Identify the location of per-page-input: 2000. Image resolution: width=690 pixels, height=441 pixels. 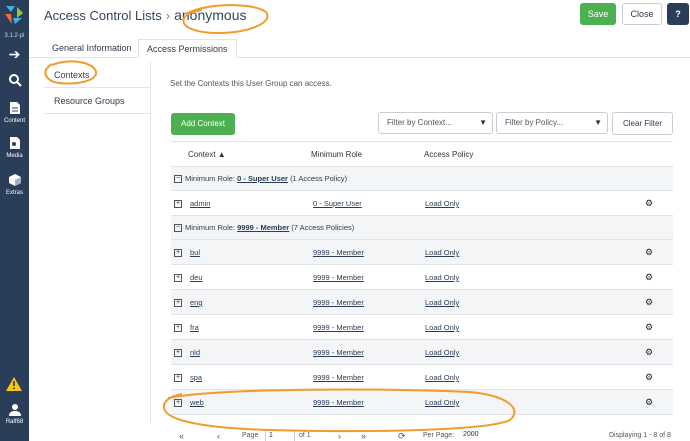
(477, 435).